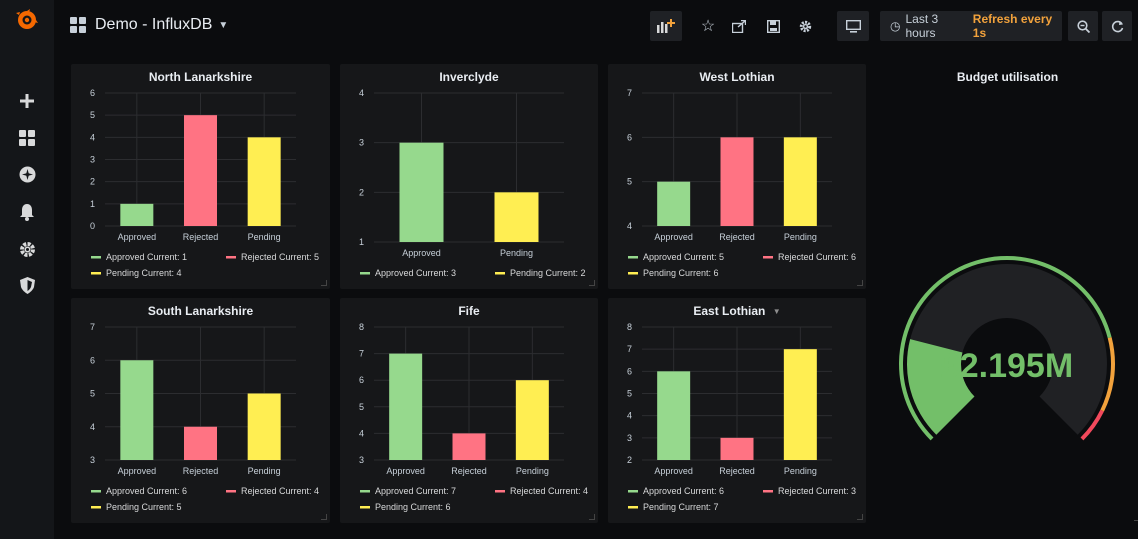 This screenshot has height=539, width=1138. Describe the element at coordinates (415, 491) in the screenshot. I see `legend-item: Approved Current: 7` at that location.